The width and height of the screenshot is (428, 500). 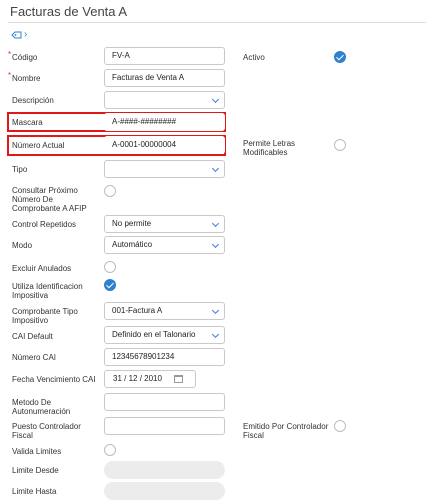 I want to click on modo-label: Modo, so click(x=22, y=245).